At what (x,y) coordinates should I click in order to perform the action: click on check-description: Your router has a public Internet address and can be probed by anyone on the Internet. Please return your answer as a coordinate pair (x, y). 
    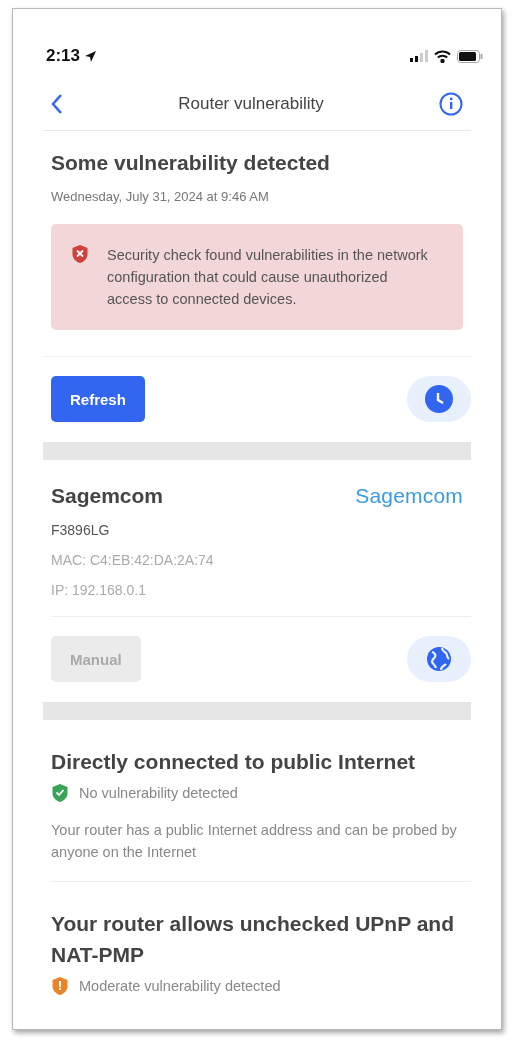
    Looking at the image, I should click on (254, 841).